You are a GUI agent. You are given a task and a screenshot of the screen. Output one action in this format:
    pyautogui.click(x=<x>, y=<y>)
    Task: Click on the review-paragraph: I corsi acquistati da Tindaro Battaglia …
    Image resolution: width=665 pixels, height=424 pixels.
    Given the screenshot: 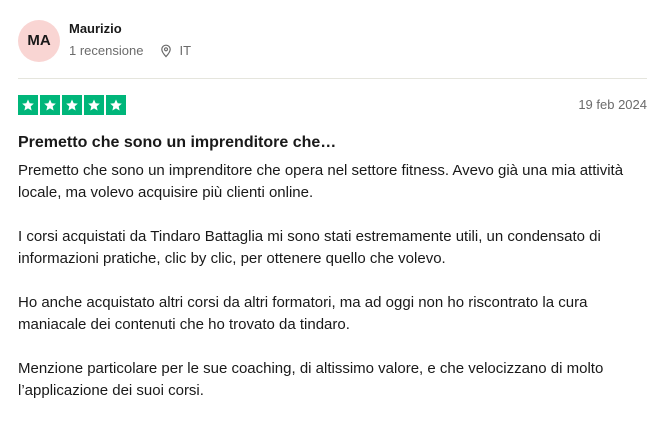 What is the action you would take?
    pyautogui.click(x=309, y=247)
    